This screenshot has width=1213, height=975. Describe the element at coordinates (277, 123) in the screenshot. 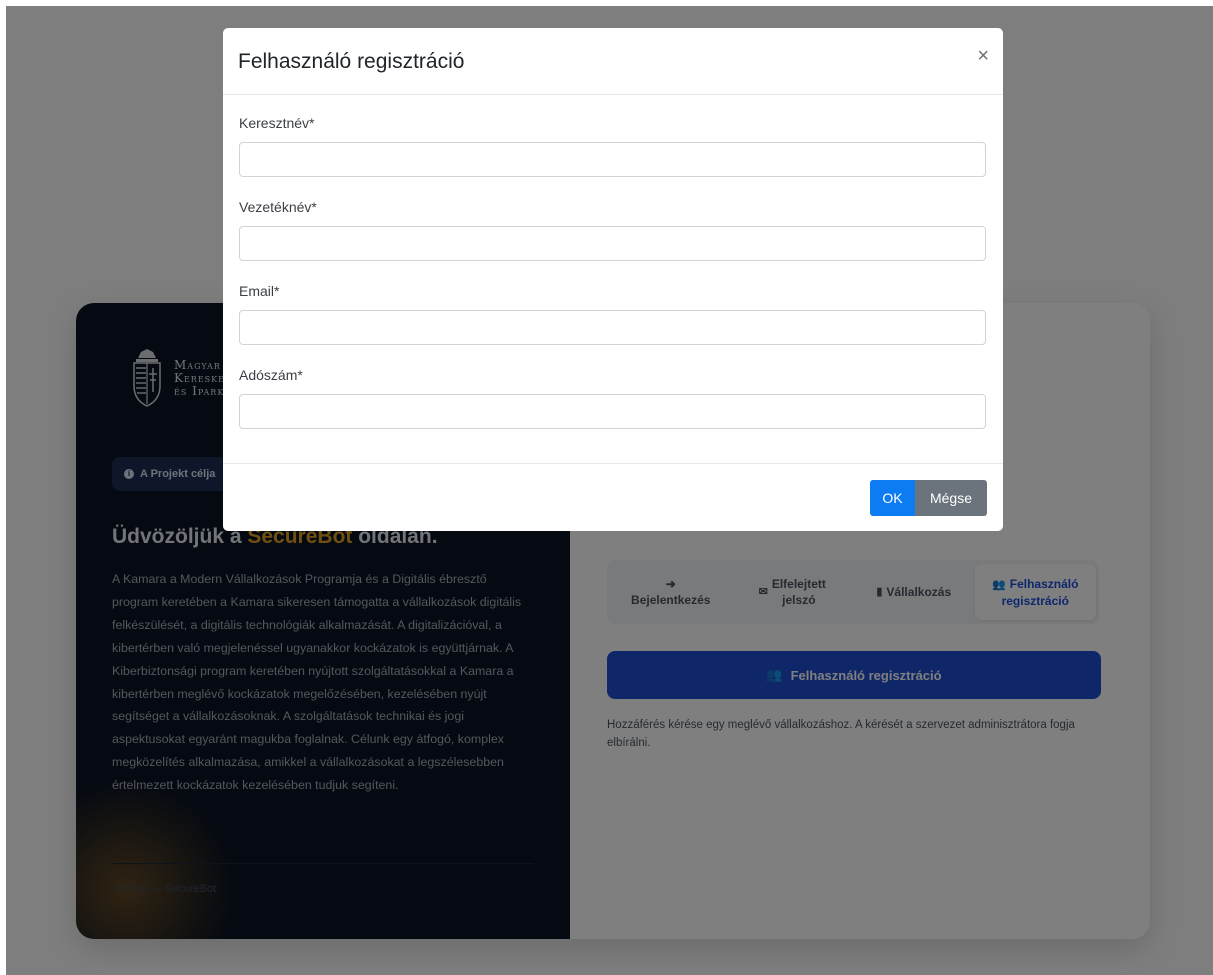

I see `first-name-label: Keresztnév*` at that location.